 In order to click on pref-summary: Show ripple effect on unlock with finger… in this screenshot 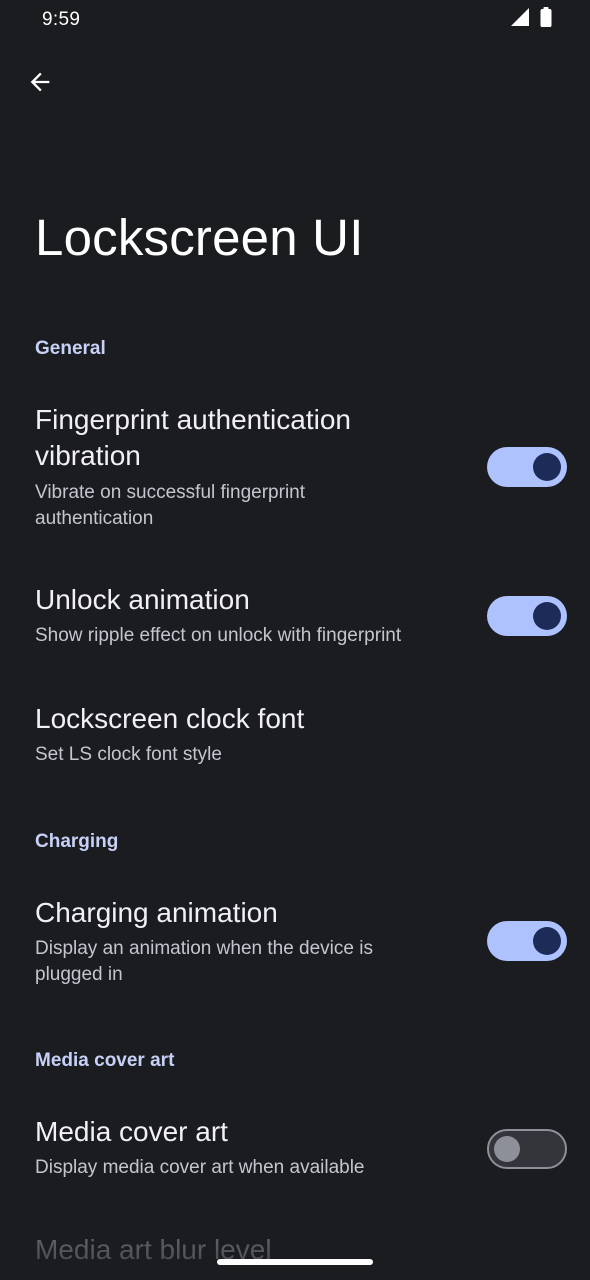, I will do `click(218, 635)`.